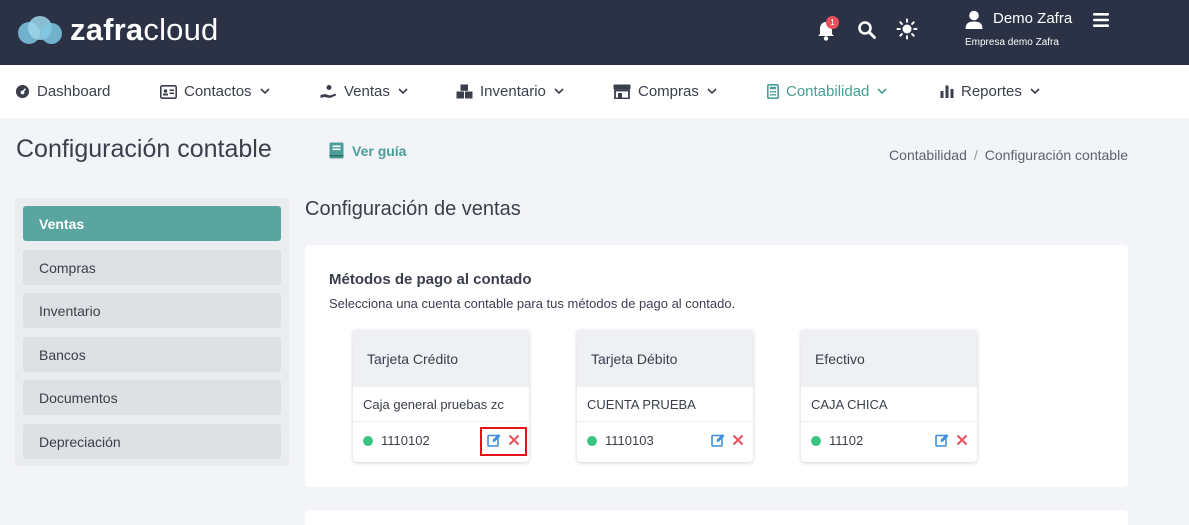 The width and height of the screenshot is (1189, 525). Describe the element at coordinates (907, 29) in the screenshot. I see `theme-sun-icon` at that location.